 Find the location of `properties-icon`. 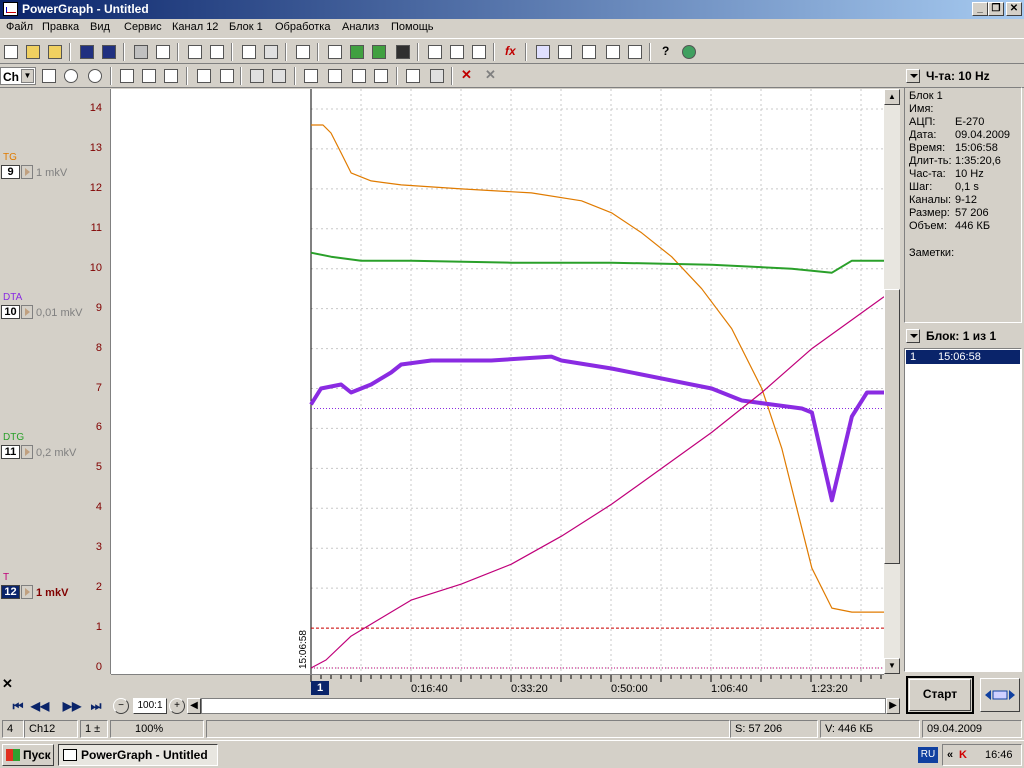

properties-icon is located at coordinates (457, 52).